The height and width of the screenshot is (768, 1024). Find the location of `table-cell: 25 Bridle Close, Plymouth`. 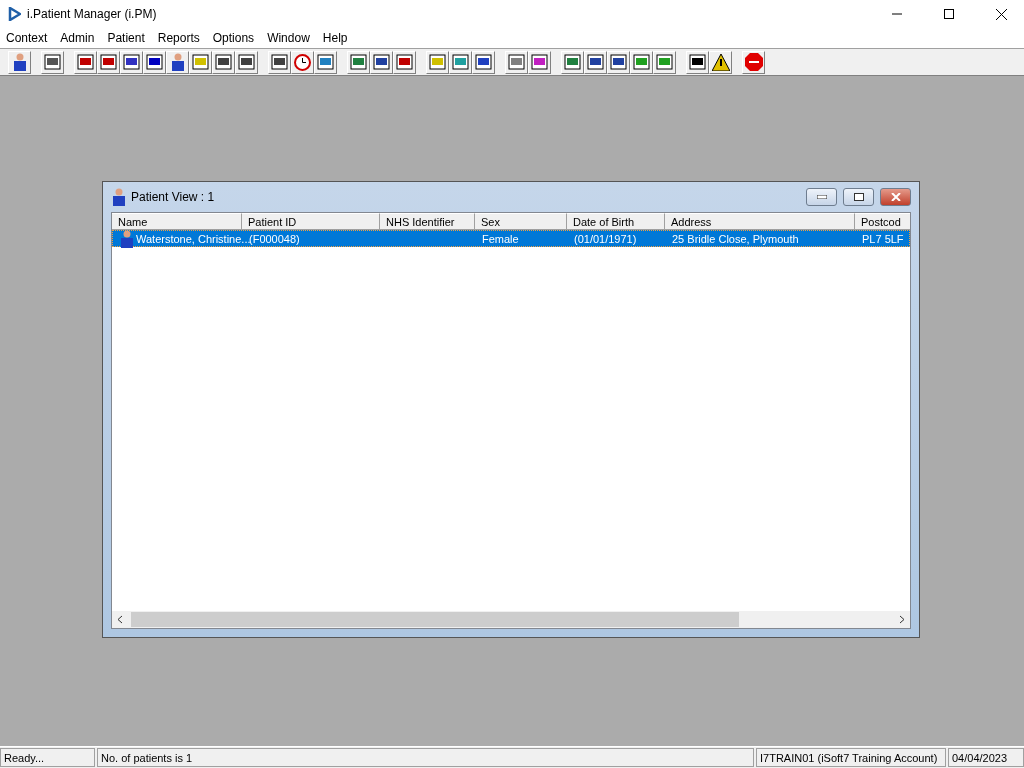

table-cell: 25 Bridle Close, Plymouth is located at coordinates (735, 238).